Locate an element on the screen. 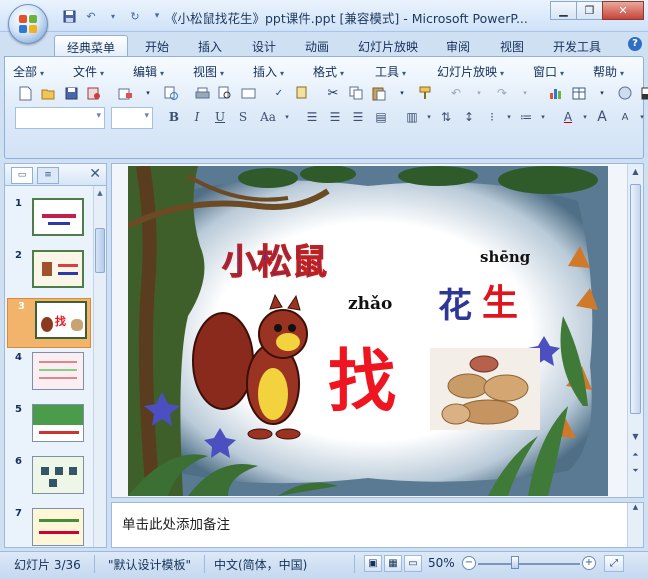 The width and height of the screenshot is (648, 579). tab-classic-menu: 经典菜单 is located at coordinates (91, 45).